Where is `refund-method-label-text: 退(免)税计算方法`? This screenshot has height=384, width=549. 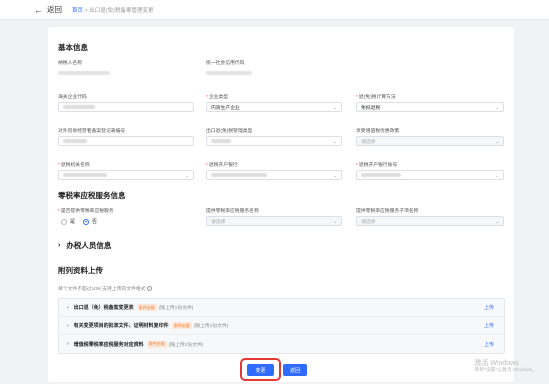
refund-method-label-text: 退(免)税计算方法 is located at coordinates (377, 97).